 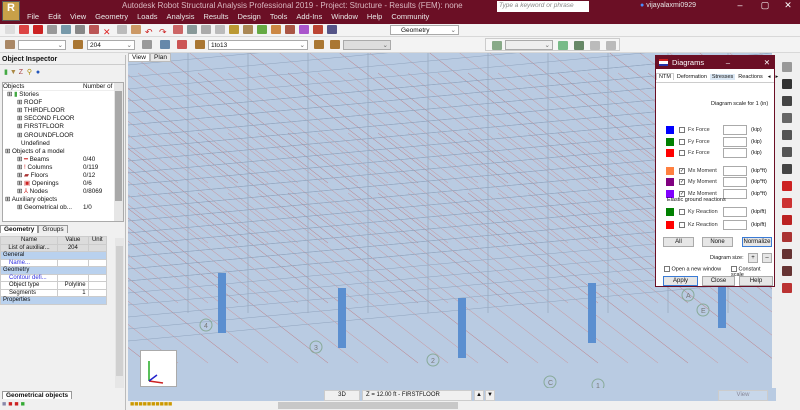 I want to click on solid-tool-icon, so click(x=787, y=169).